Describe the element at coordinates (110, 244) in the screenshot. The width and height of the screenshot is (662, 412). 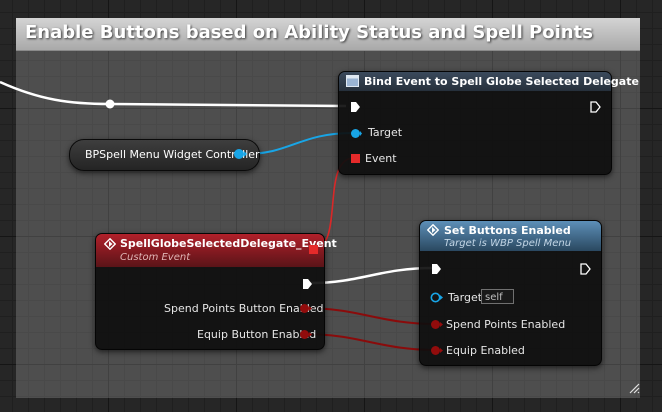
I see `event-diamond-icon` at that location.